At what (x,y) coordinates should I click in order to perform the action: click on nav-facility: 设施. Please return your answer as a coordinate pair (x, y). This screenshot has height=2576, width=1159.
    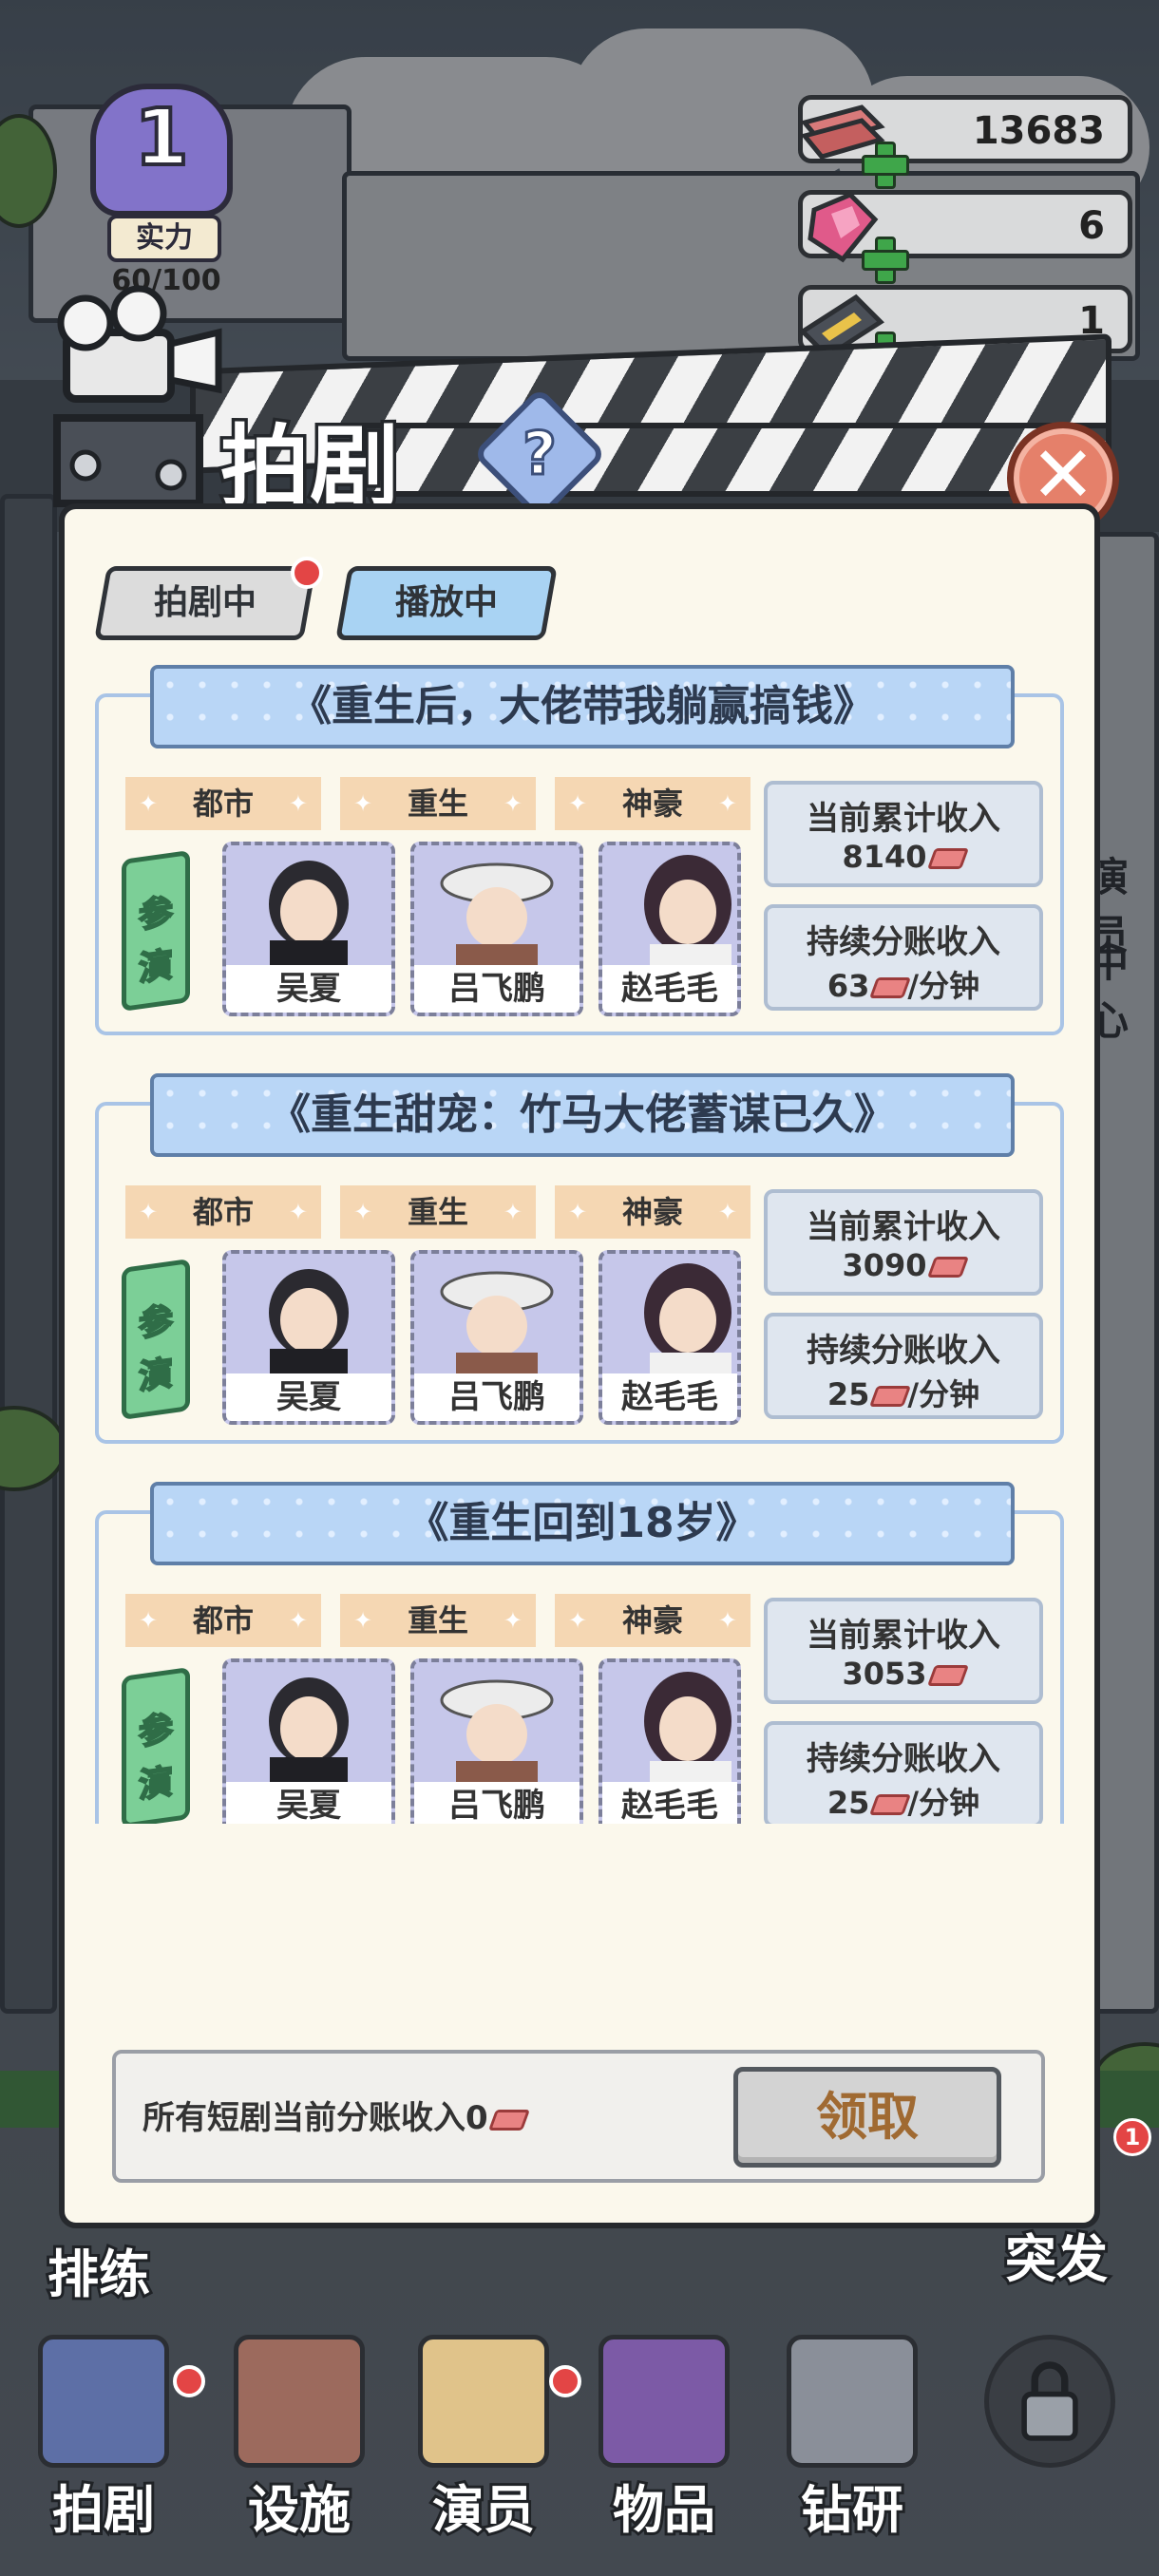
    Looking at the image, I should click on (299, 2434).